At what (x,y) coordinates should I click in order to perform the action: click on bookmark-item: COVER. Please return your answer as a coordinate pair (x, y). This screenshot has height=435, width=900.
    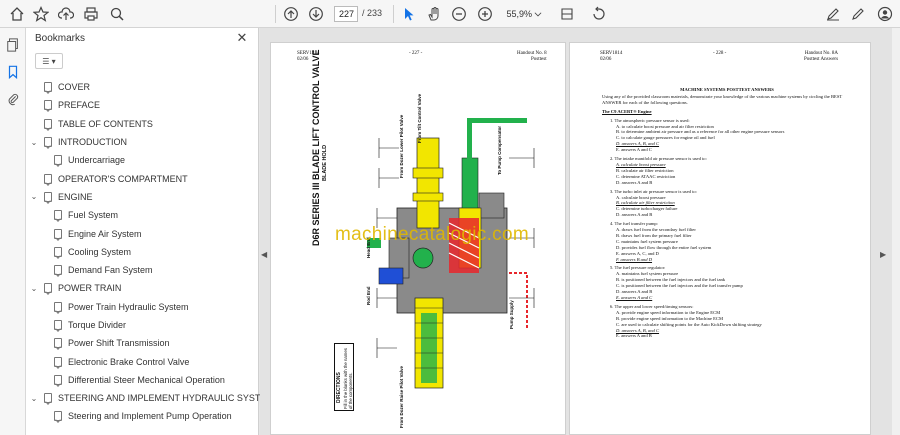
    Looking at the image, I should click on (137, 87).